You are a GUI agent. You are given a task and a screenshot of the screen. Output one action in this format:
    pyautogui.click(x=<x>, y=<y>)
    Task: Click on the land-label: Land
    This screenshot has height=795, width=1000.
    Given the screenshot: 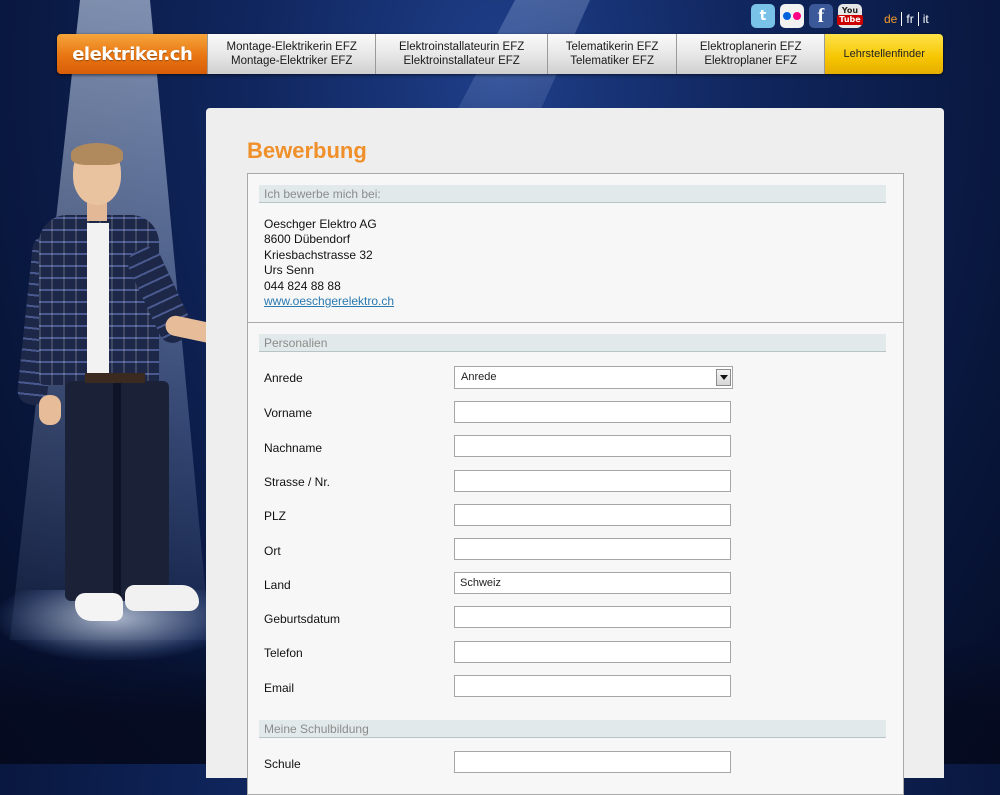 What is the action you would take?
    pyautogui.click(x=277, y=585)
    